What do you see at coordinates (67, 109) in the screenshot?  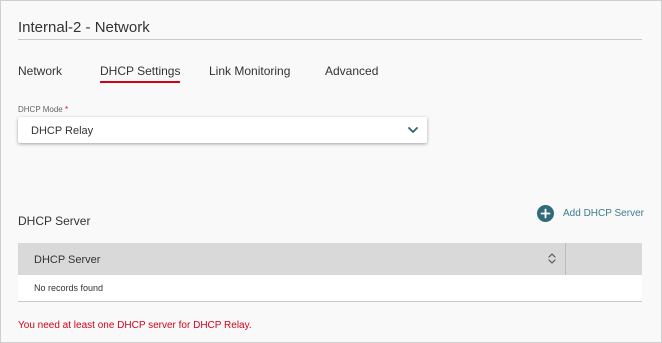 I see `required-marker: *` at bounding box center [67, 109].